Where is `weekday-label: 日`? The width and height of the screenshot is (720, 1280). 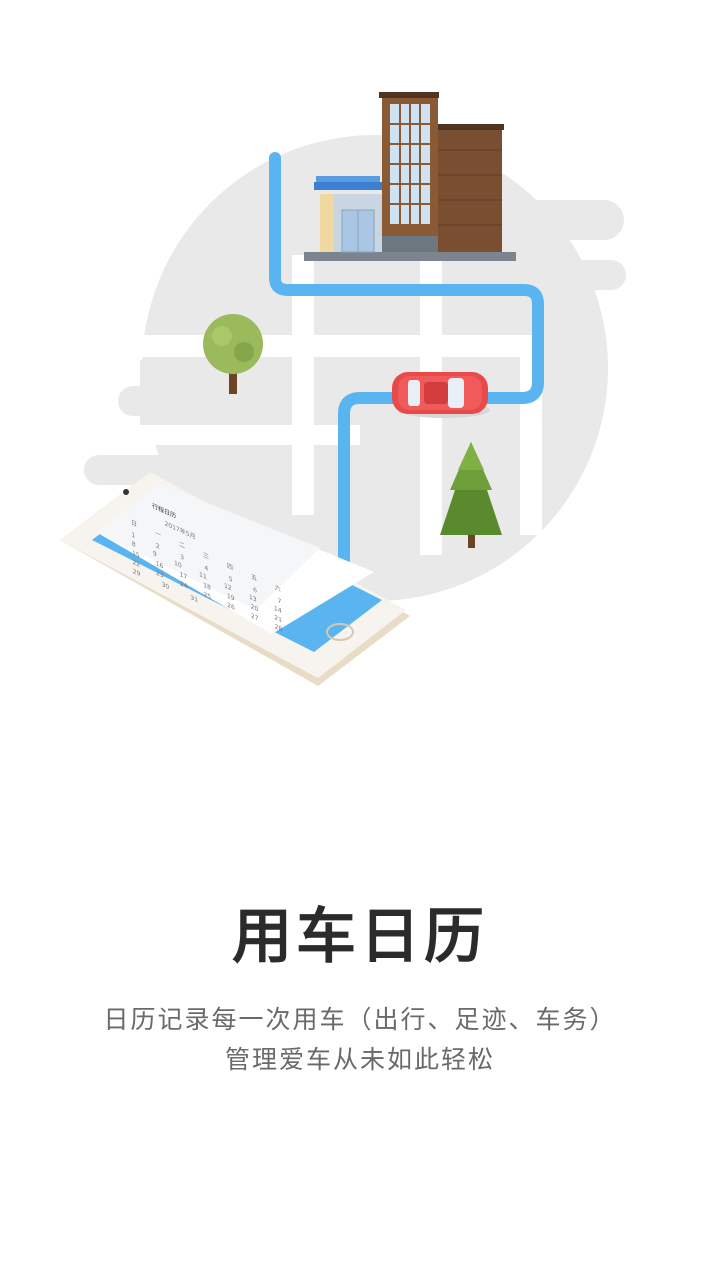 weekday-label: 日 is located at coordinates (134, 523).